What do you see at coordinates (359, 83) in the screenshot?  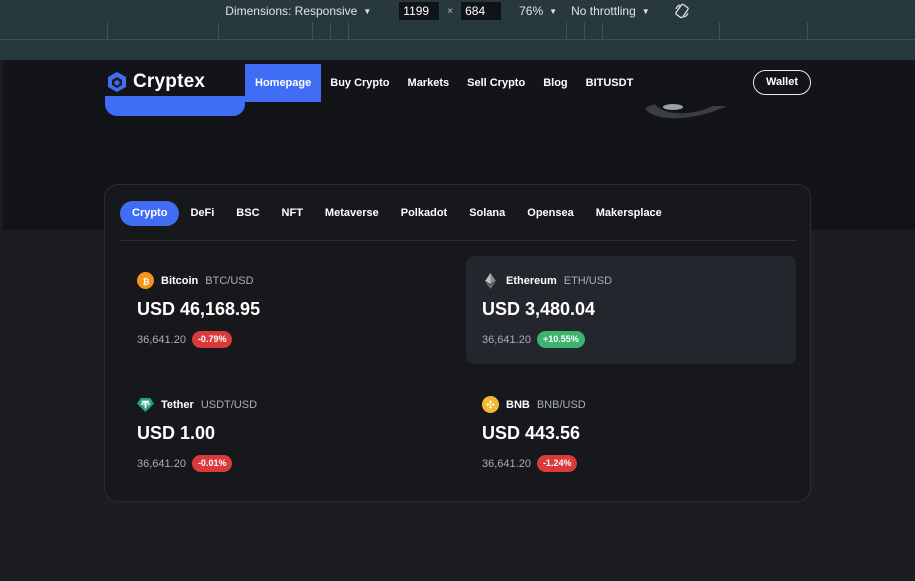 I see `nav-buy-crypto: Buy Crypto` at bounding box center [359, 83].